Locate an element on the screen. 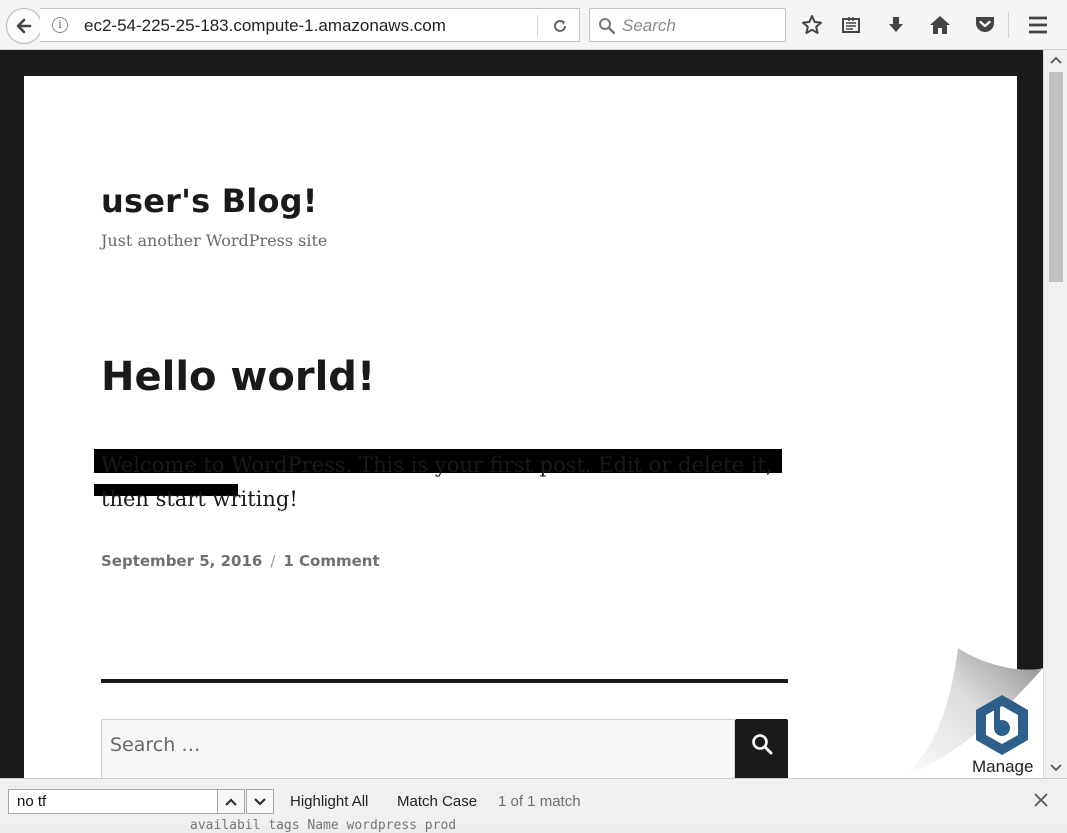 The height and width of the screenshot is (833, 1067). reading-list-icon is located at coordinates (851, 25).